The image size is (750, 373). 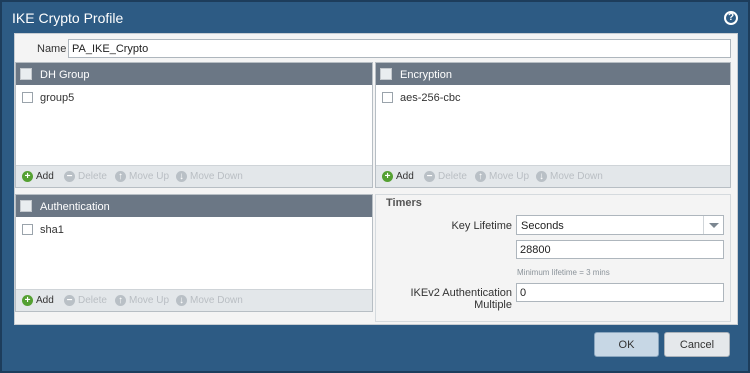 I want to click on key-lifetime-unit-value: Seconds, so click(x=542, y=226).